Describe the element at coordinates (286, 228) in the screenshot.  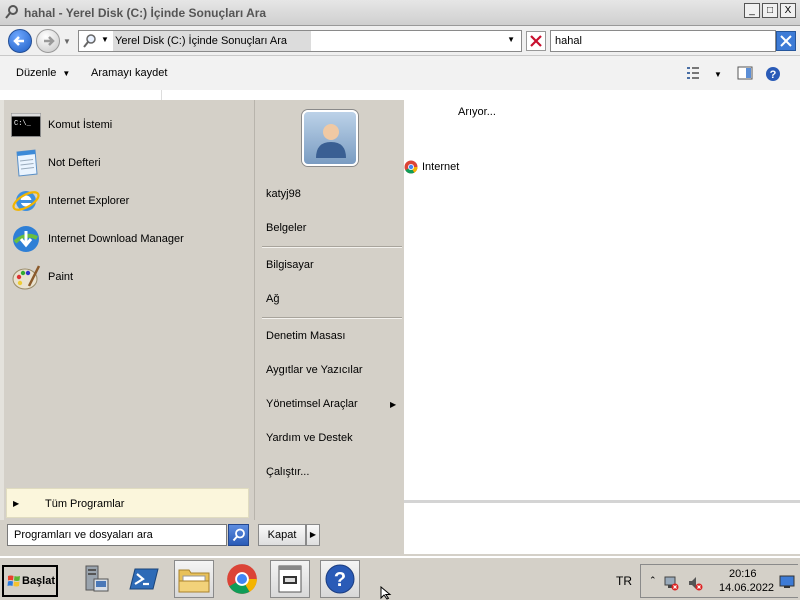
I see `place-documents: Belgeler` at that location.